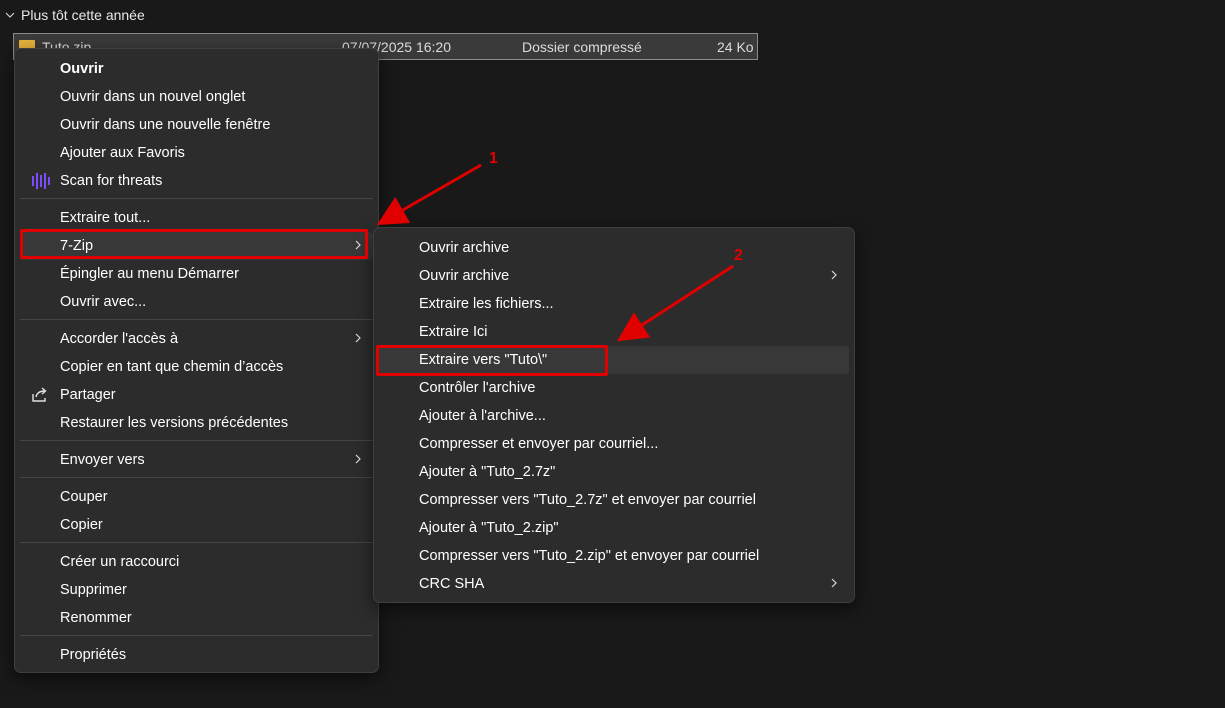 The width and height of the screenshot is (1225, 708). Describe the element at coordinates (738, 255) in the screenshot. I see `annotation-number-2: 2` at that location.